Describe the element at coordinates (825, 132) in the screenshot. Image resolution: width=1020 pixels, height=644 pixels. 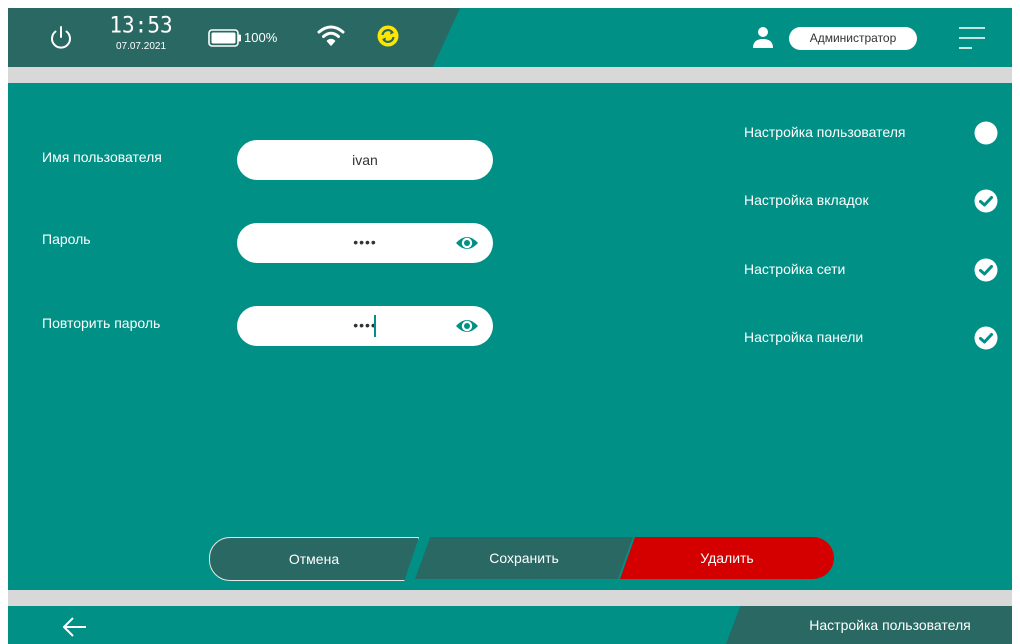
I see `permission-user-settings-label: Настройка пользователя` at that location.